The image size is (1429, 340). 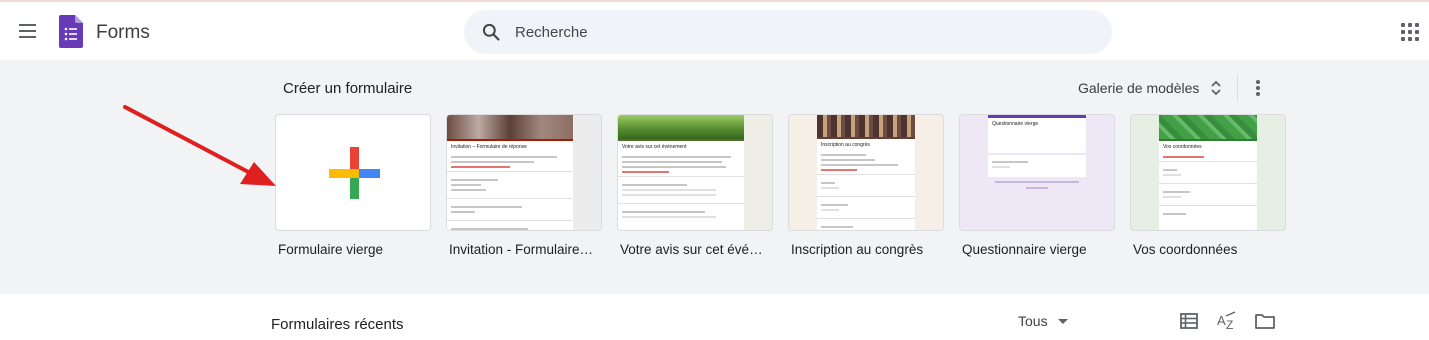 I want to click on app-title: Forms, so click(x=123, y=33).